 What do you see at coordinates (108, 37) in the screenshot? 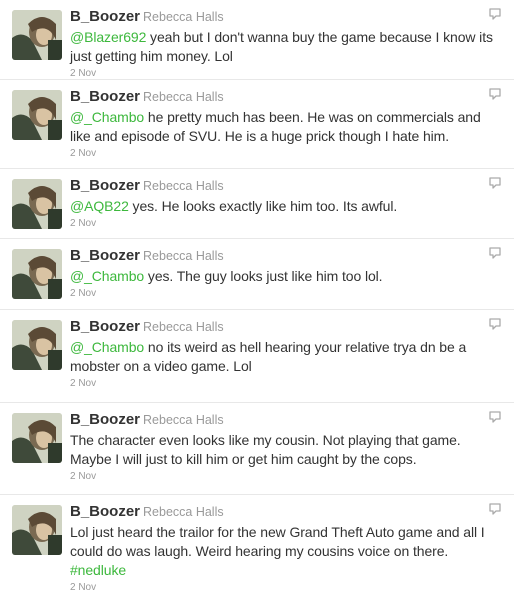
I see `mention-link: @Blazer692` at bounding box center [108, 37].